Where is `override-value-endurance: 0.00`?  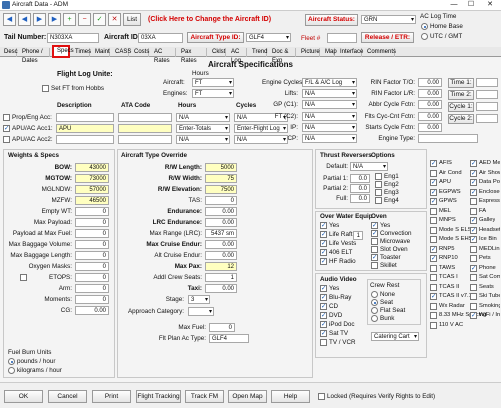 override-value-endurance: 0.00 is located at coordinates (221, 211).